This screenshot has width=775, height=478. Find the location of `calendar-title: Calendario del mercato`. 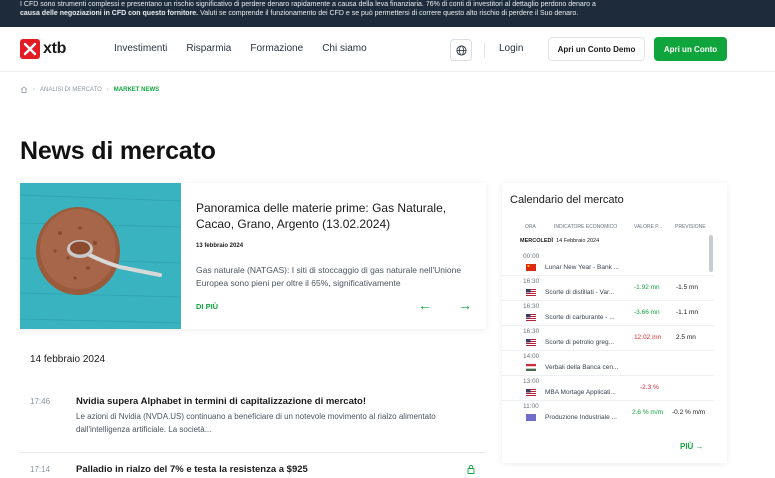

calendar-title: Calendario del mercato is located at coordinates (567, 200).